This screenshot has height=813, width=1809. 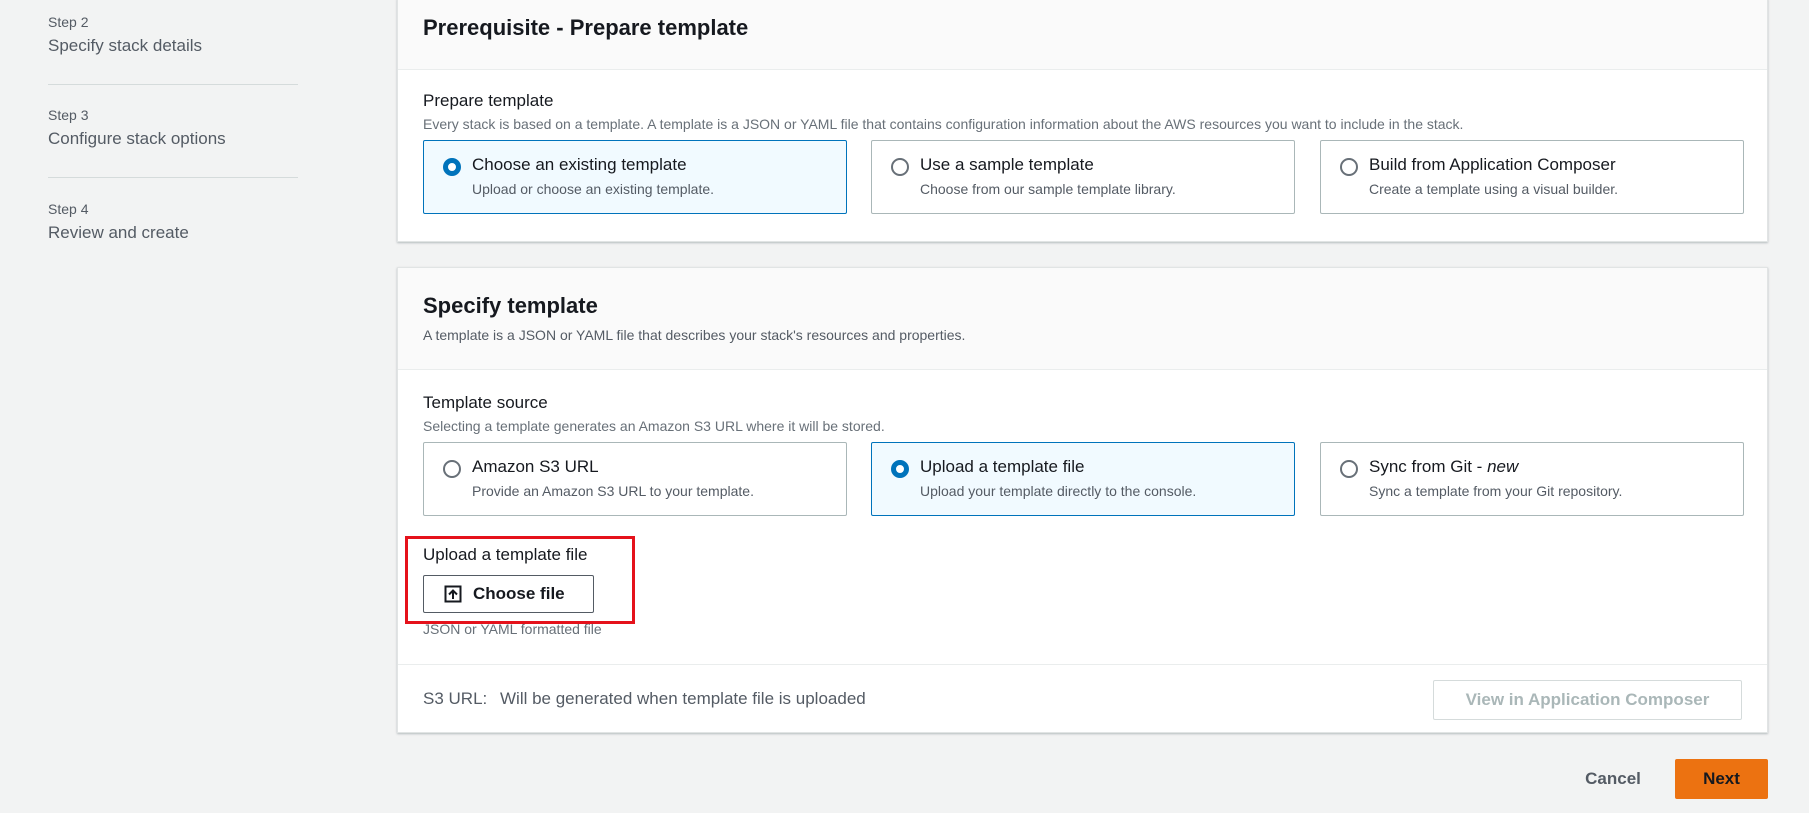 What do you see at coordinates (520, 580) in the screenshot?
I see `annotation-highlight-box` at bounding box center [520, 580].